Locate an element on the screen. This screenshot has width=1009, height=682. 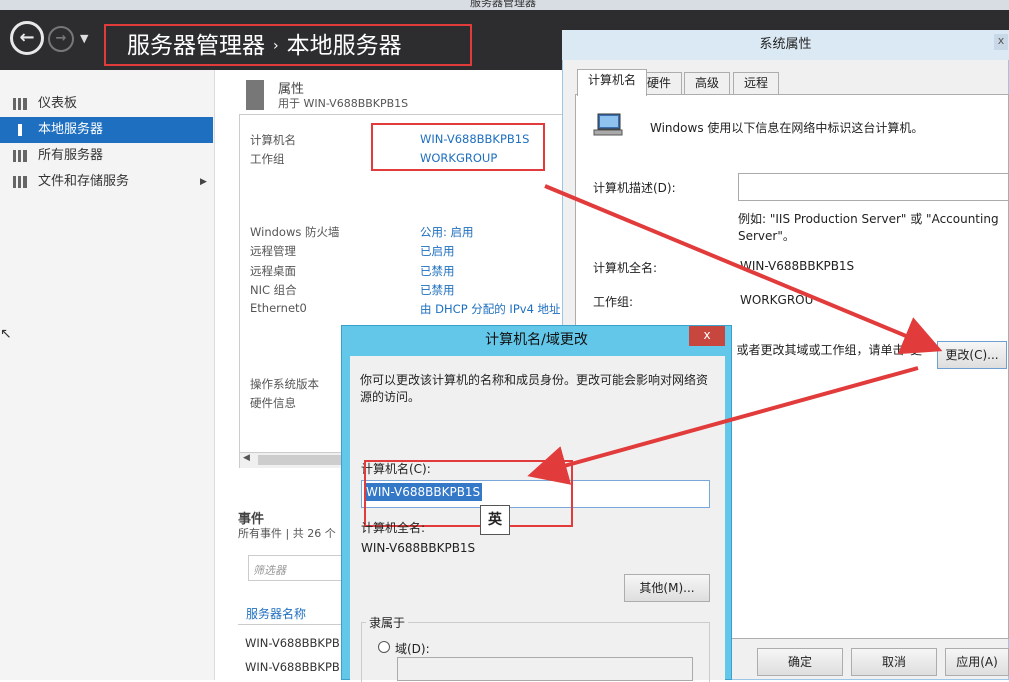
apply-button: 应用(A) is located at coordinates (977, 662).